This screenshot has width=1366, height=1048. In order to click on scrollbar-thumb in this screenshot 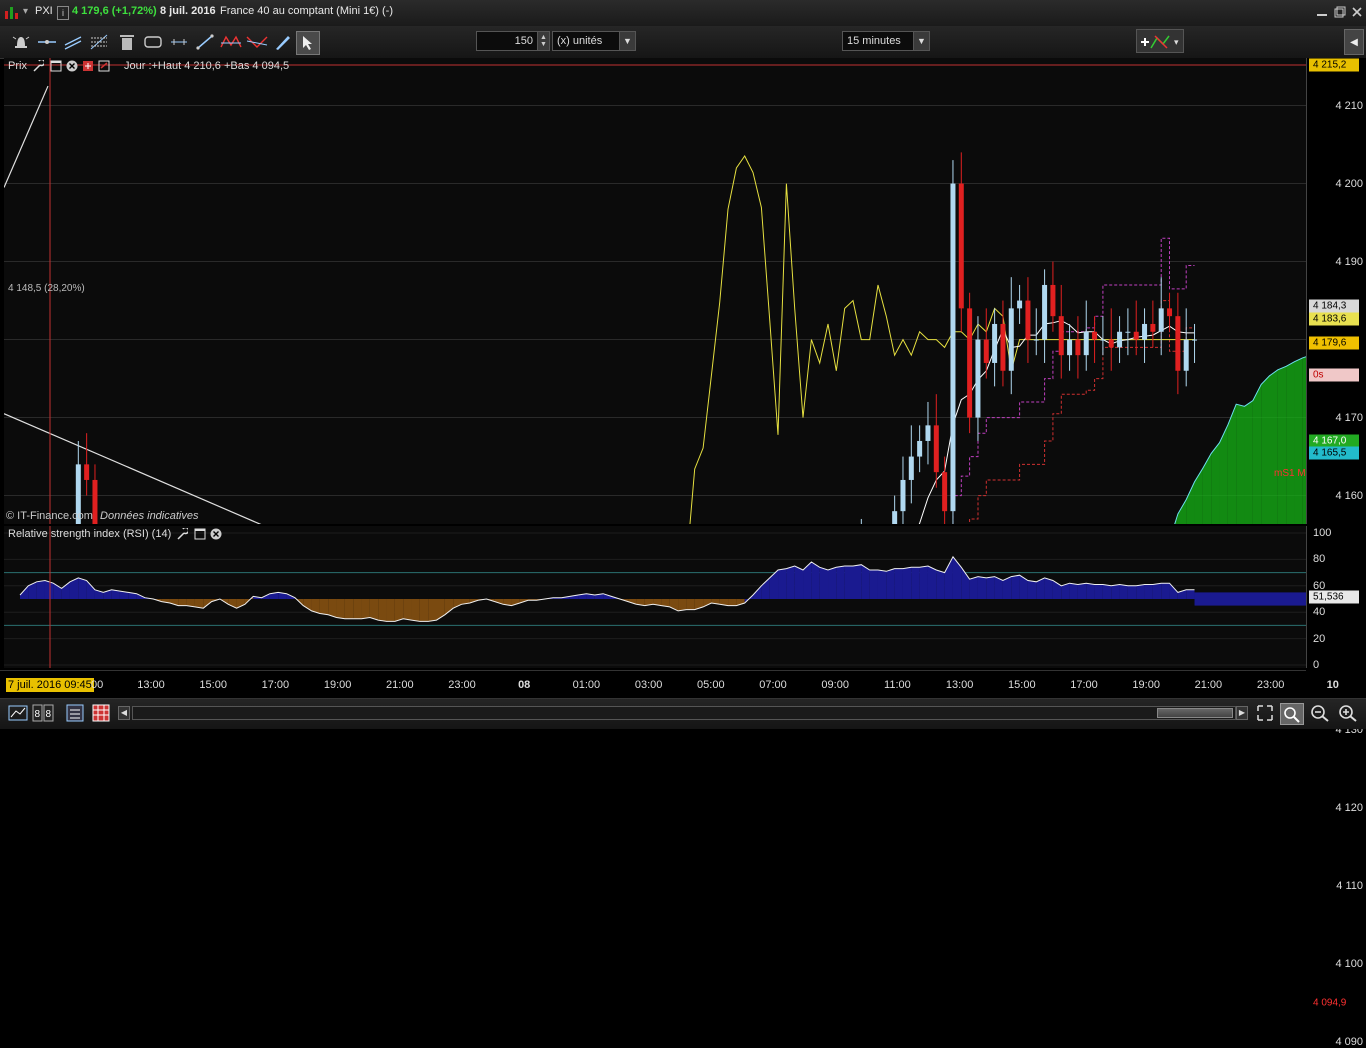, I will do `click(1195, 713)`.